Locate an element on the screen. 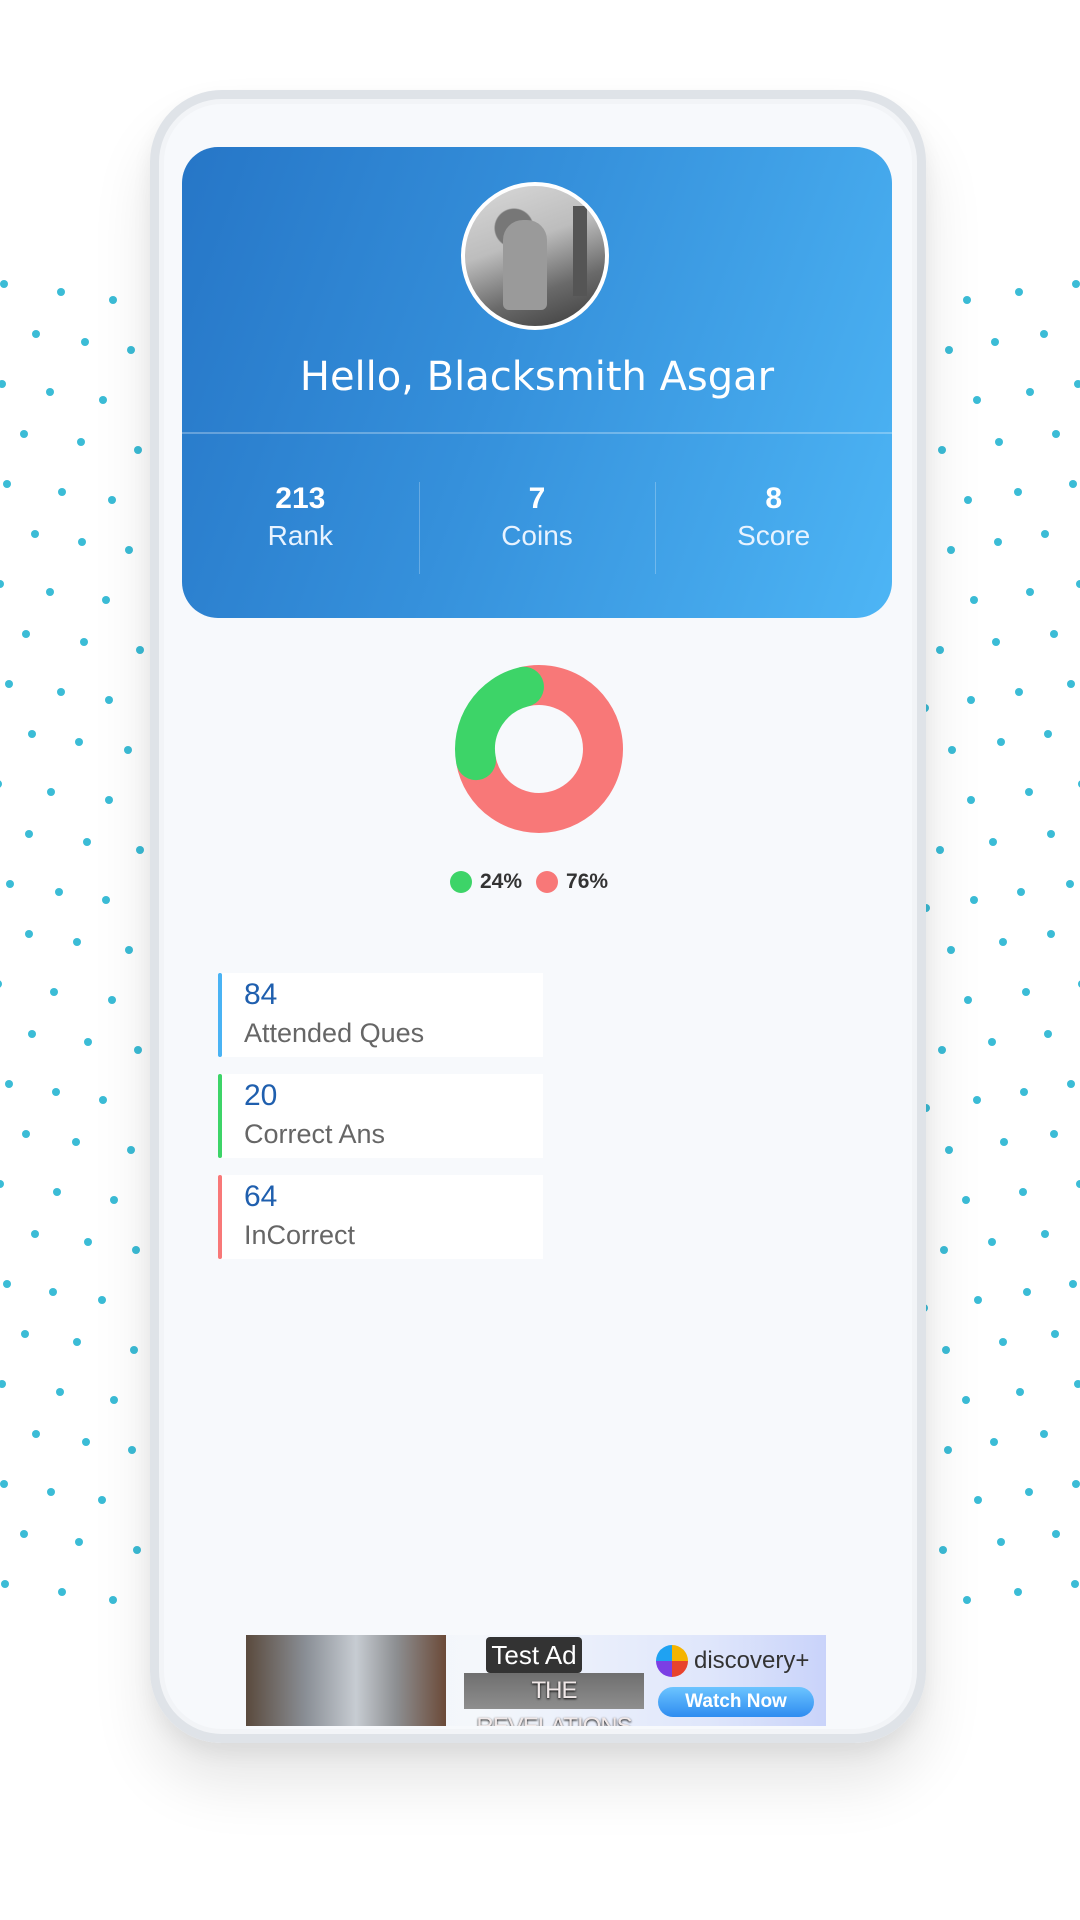 The image size is (1080, 1920). discovery-logo-icon is located at coordinates (672, 1661).